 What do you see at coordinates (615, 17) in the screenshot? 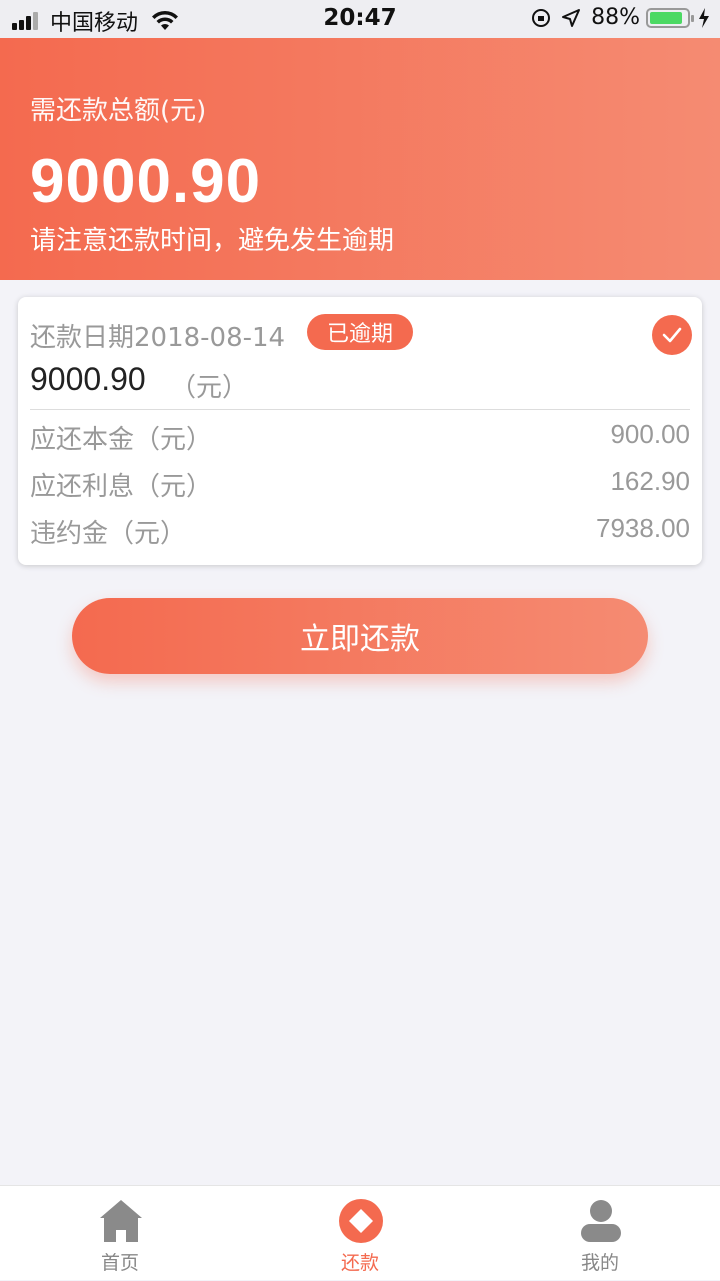
I see `battery-percent: 88%` at bounding box center [615, 17].